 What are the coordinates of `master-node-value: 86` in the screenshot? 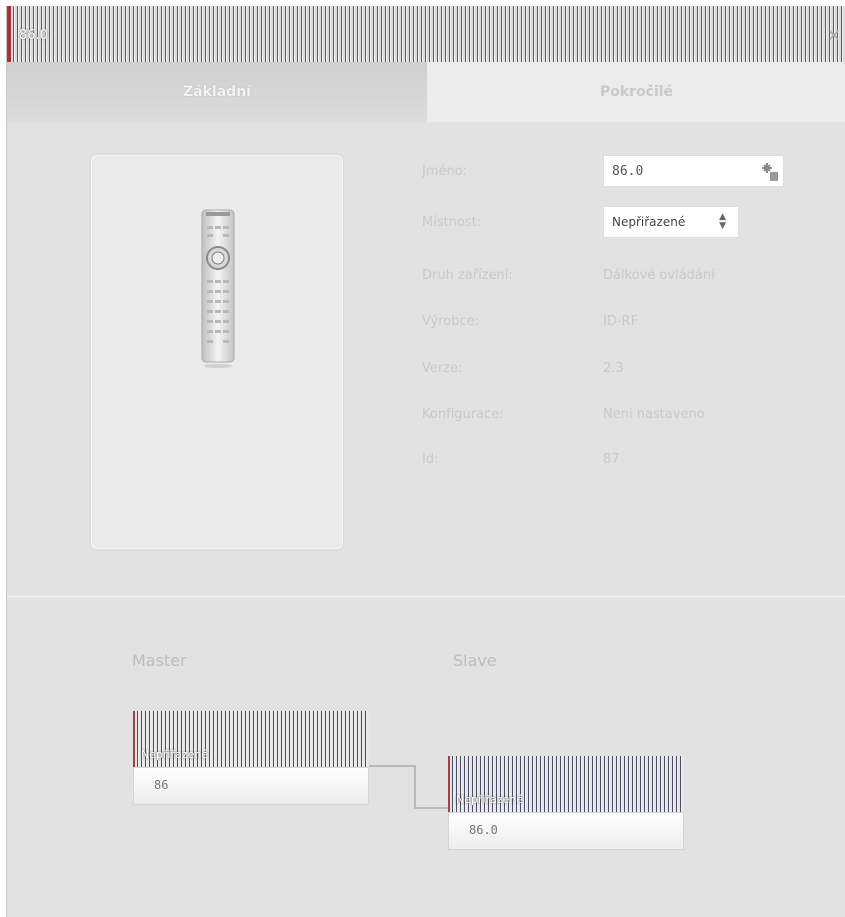 It's located at (161, 785).